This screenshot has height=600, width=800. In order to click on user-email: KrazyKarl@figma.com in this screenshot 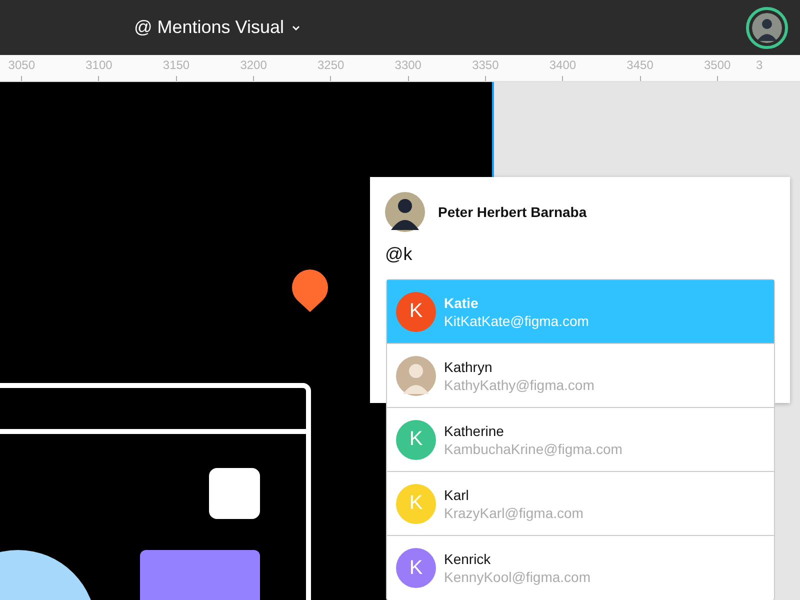, I will do `click(514, 512)`.